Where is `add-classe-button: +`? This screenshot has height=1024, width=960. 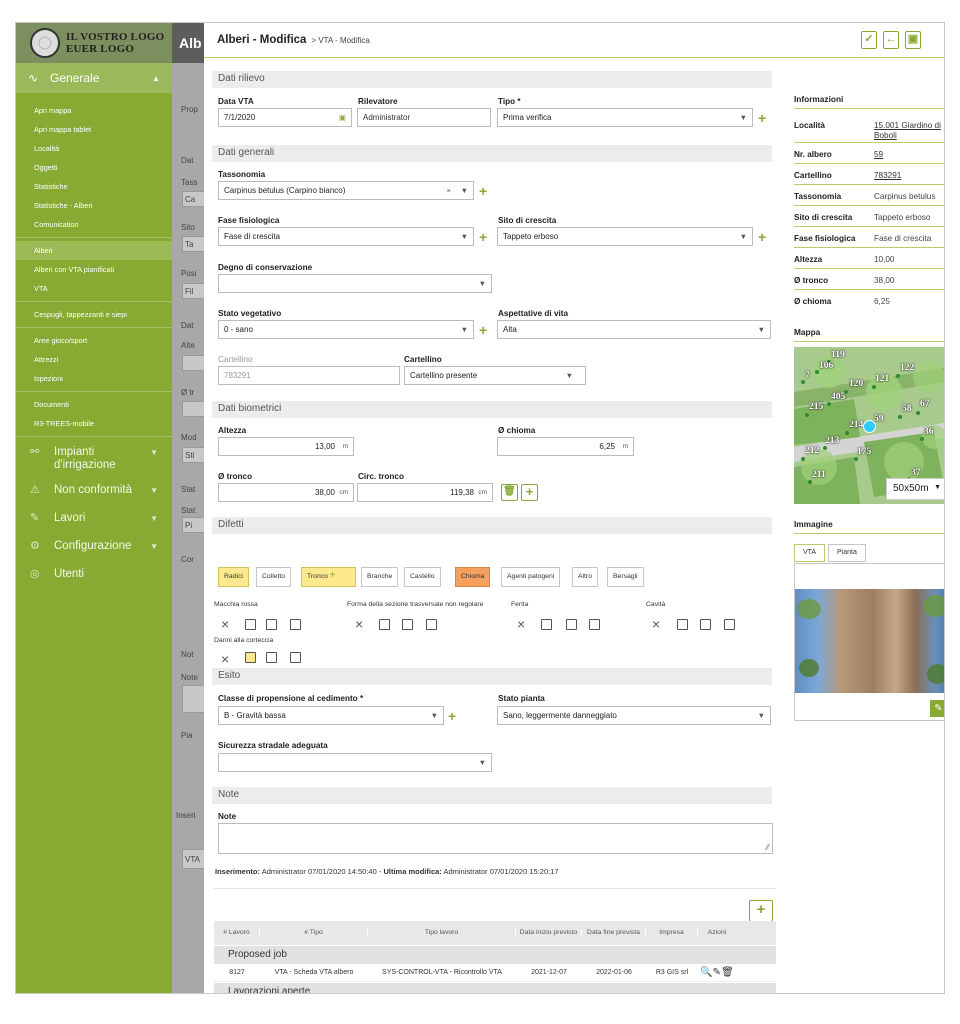 add-classe-button: + is located at coordinates (452, 716).